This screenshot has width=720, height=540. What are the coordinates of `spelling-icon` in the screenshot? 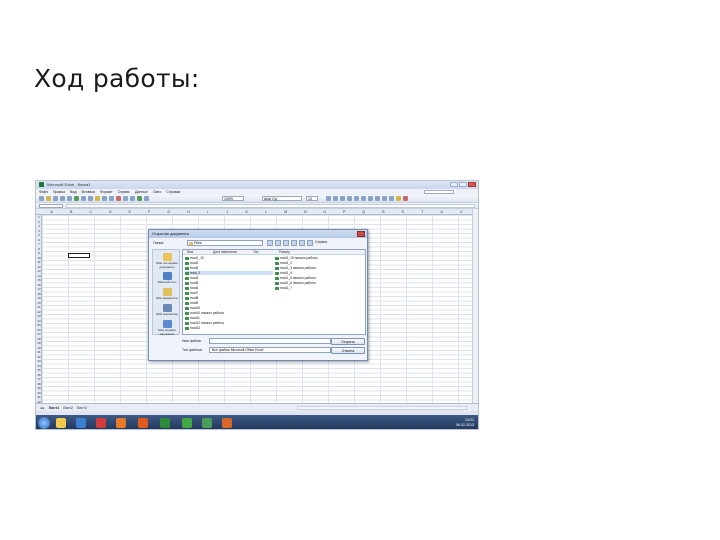 It's located at (76, 198).